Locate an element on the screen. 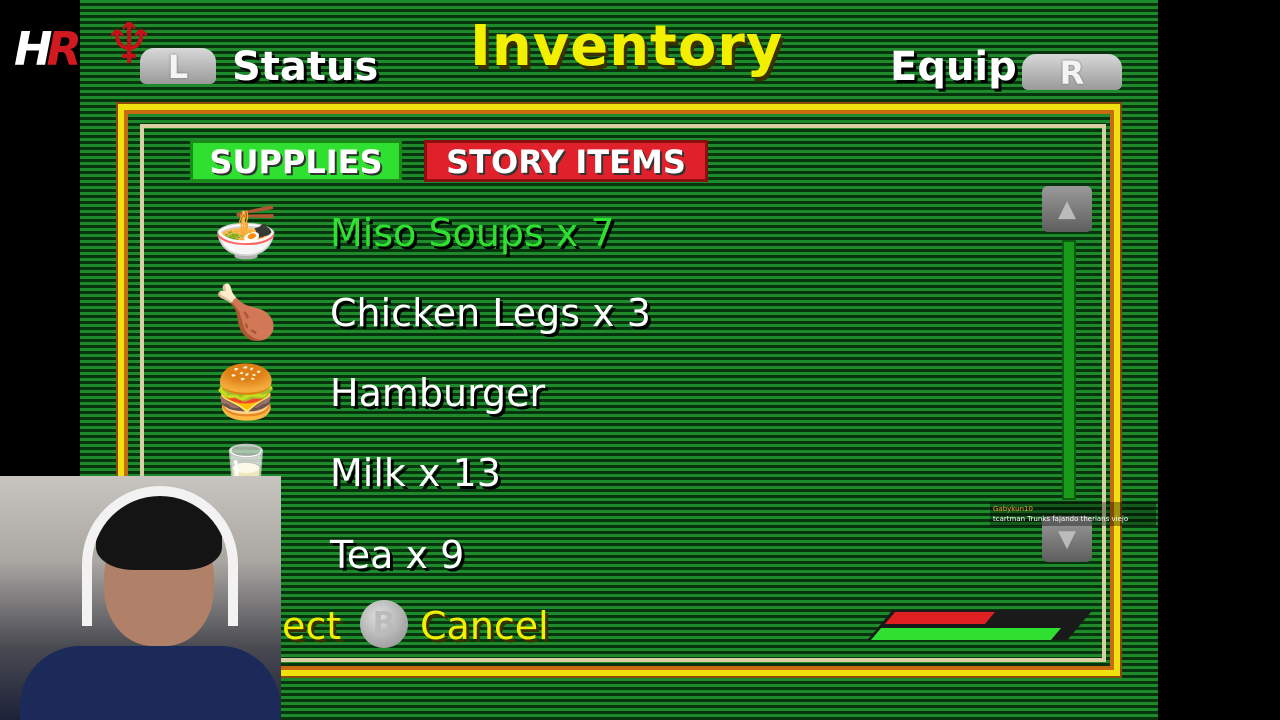 The image size is (1280, 720). b-button-icon: B is located at coordinates (384, 624).